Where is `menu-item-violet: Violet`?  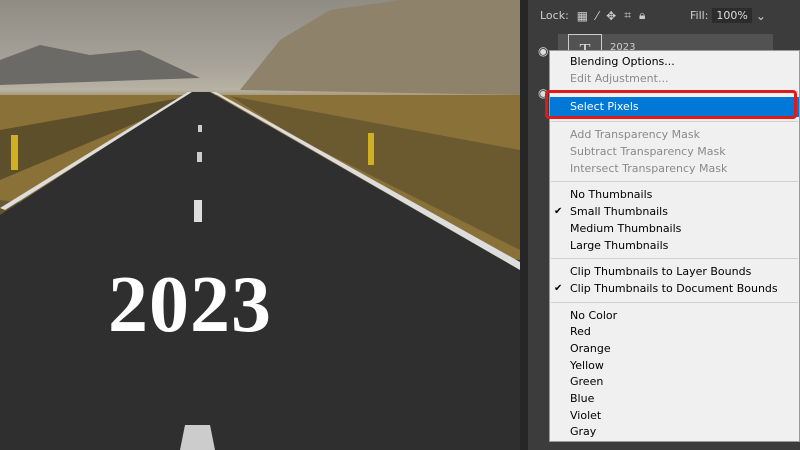
menu-item-violet: Violet is located at coordinates (674, 416).